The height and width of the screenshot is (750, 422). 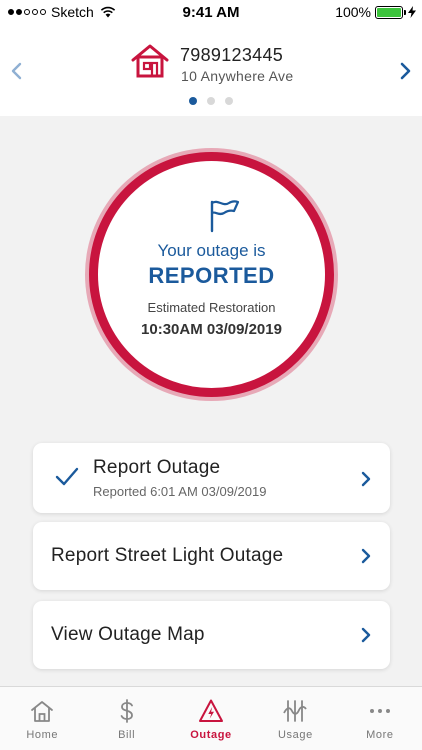 I want to click on status-bar: Sketch 9:41 AM 100%, so click(x=211, y=13).